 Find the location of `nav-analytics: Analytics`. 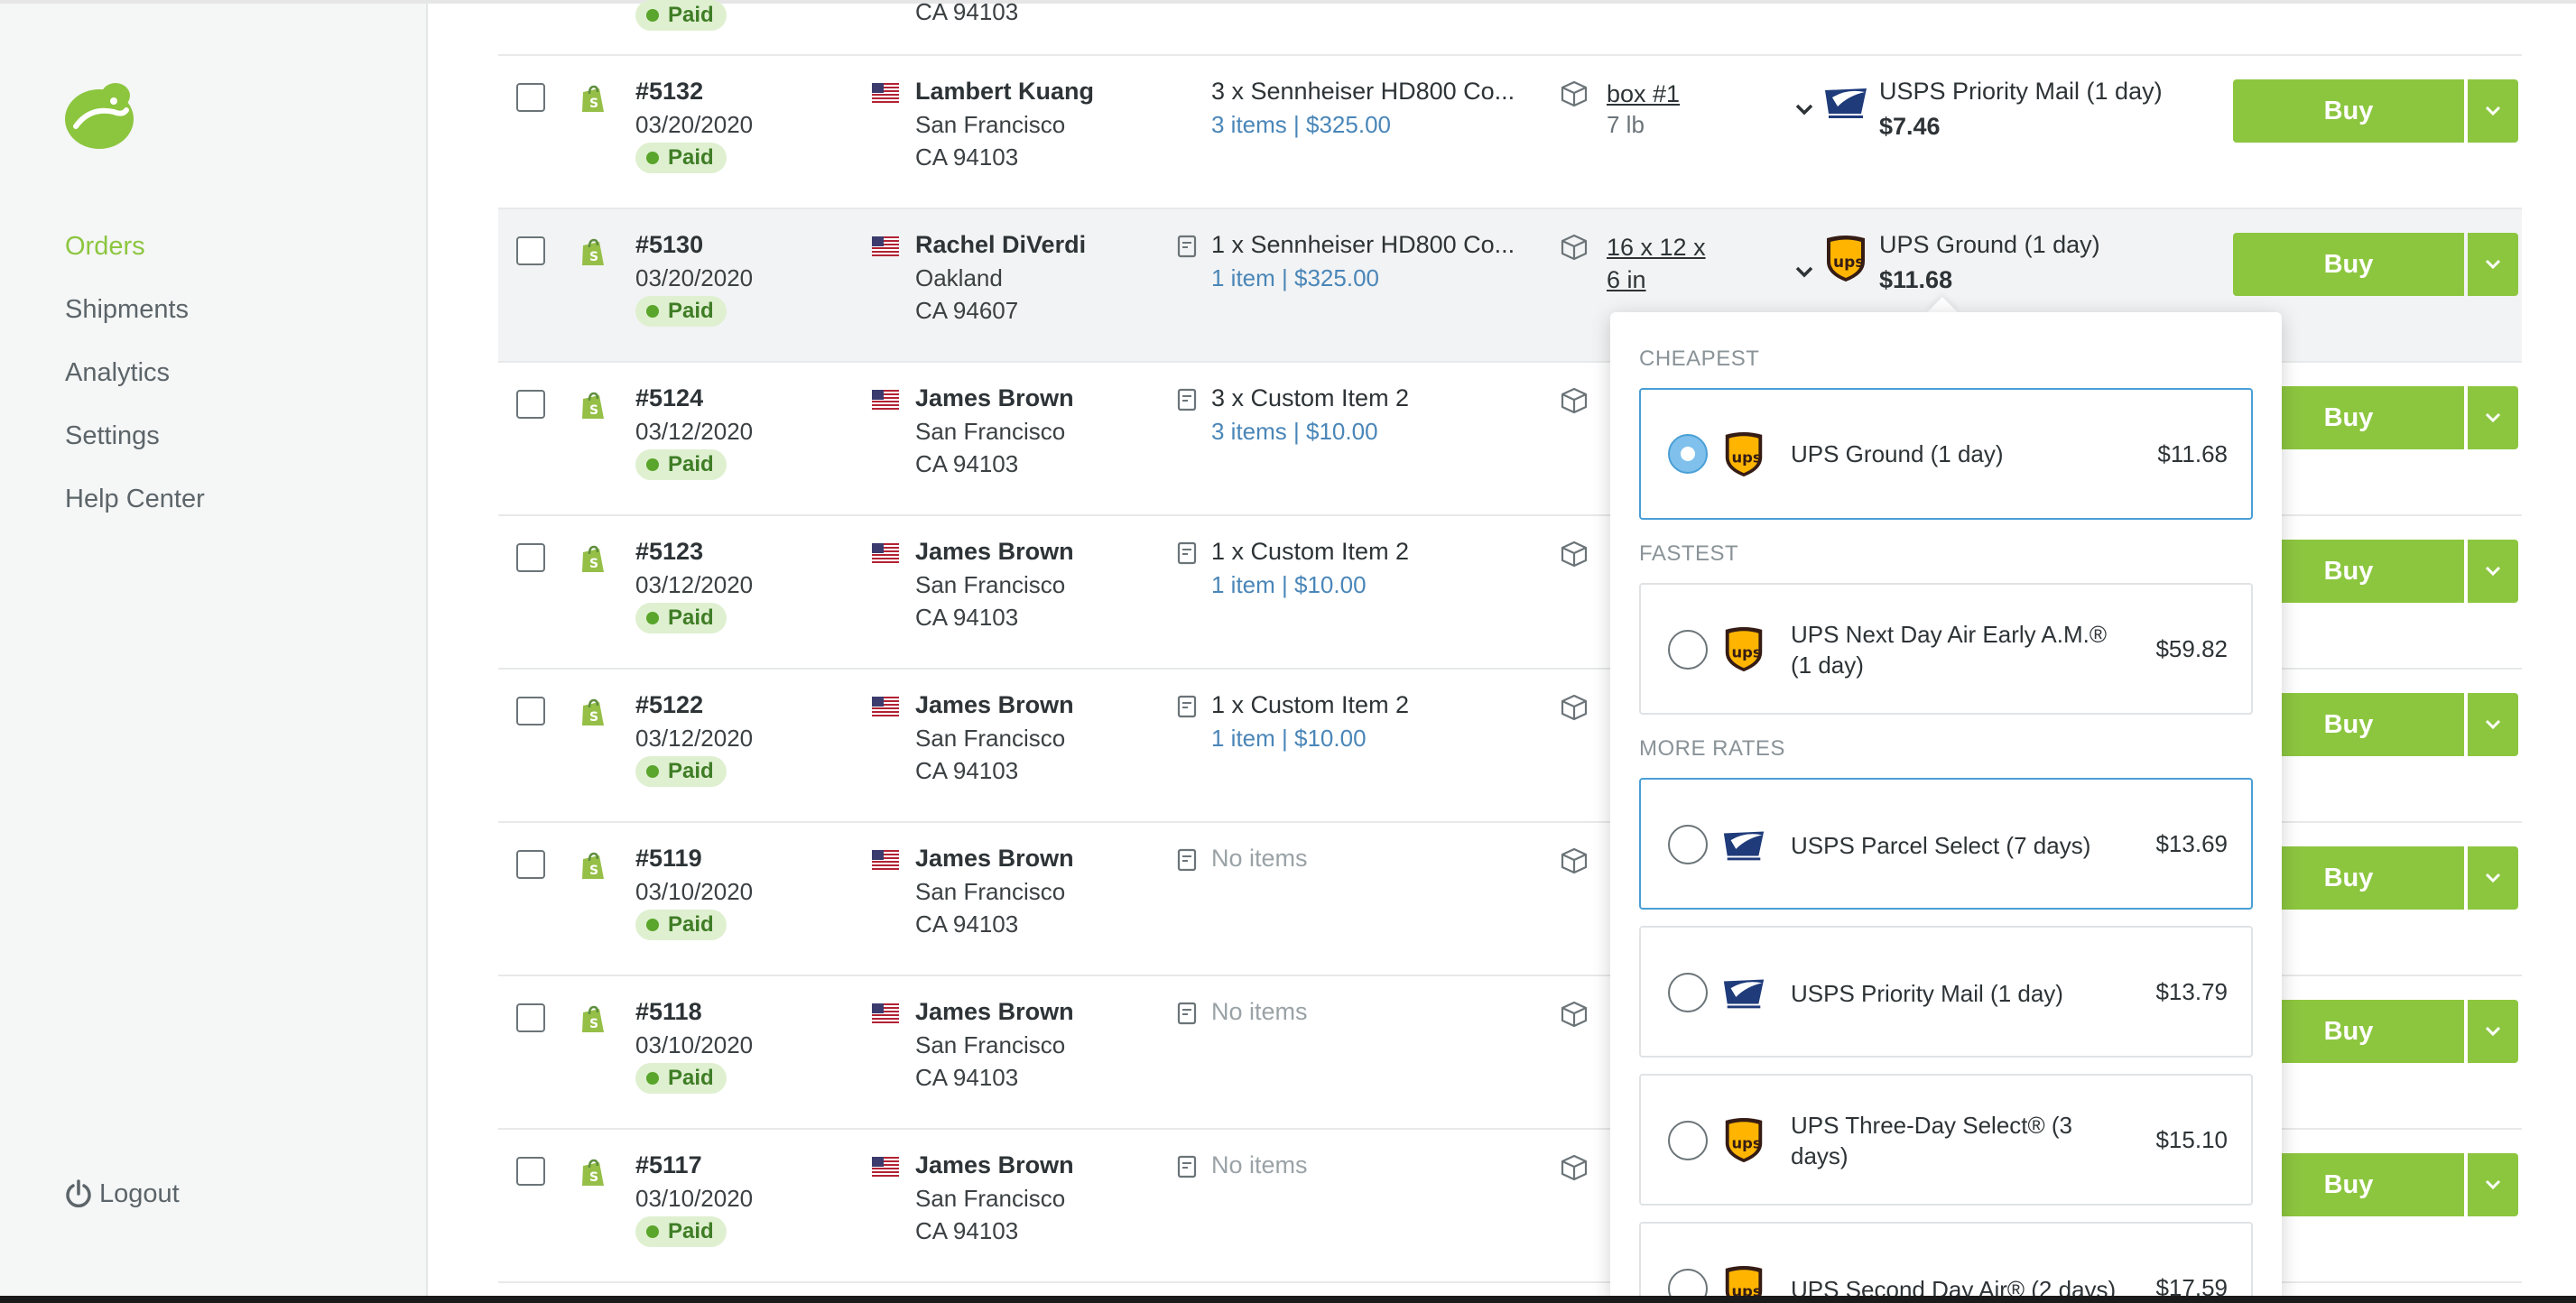

nav-analytics: Analytics is located at coordinates (135, 373).